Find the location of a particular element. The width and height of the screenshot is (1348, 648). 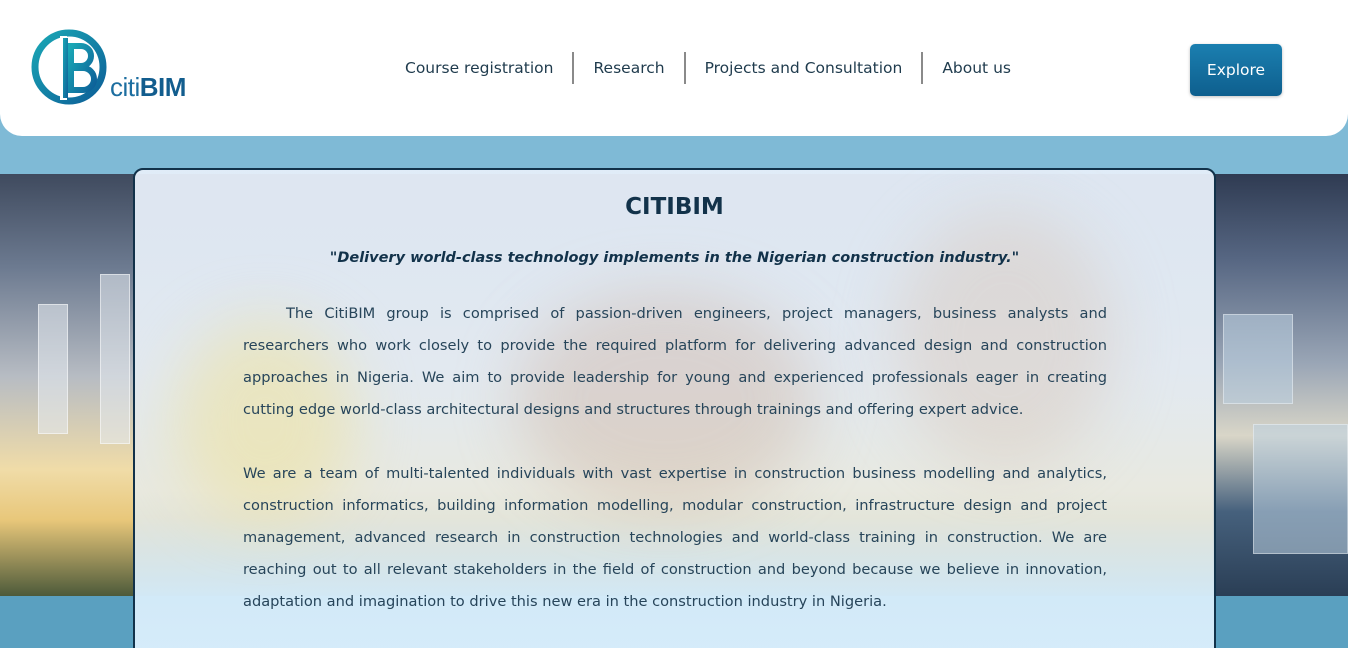

logo-wordmark-light: citi is located at coordinates (125, 87).